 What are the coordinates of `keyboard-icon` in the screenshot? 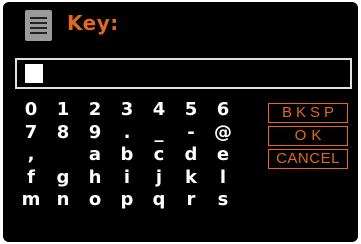 It's located at (38, 25).